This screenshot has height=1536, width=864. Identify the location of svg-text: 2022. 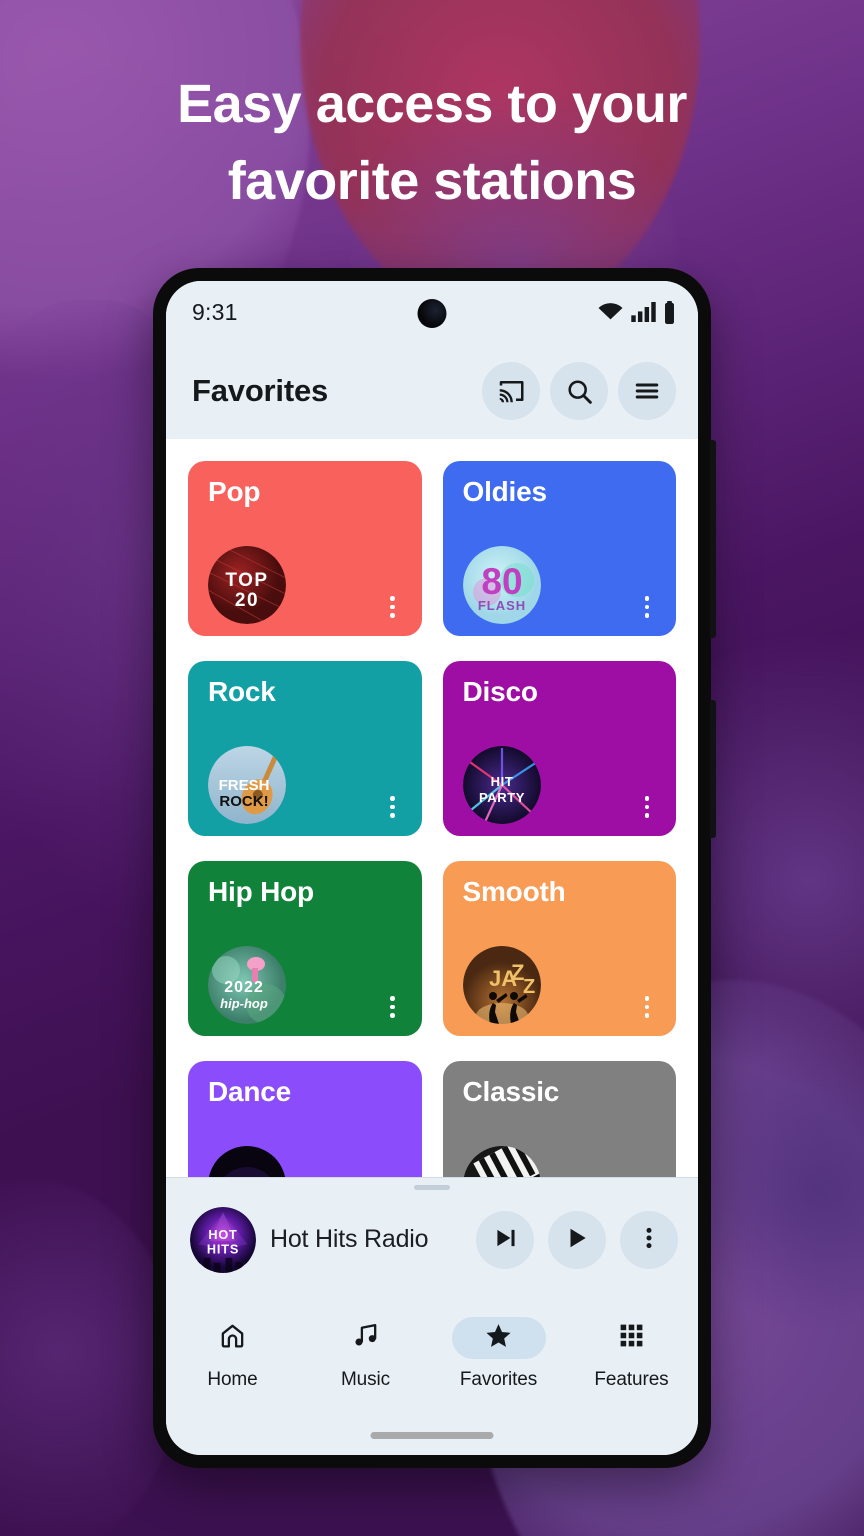
(244, 987).